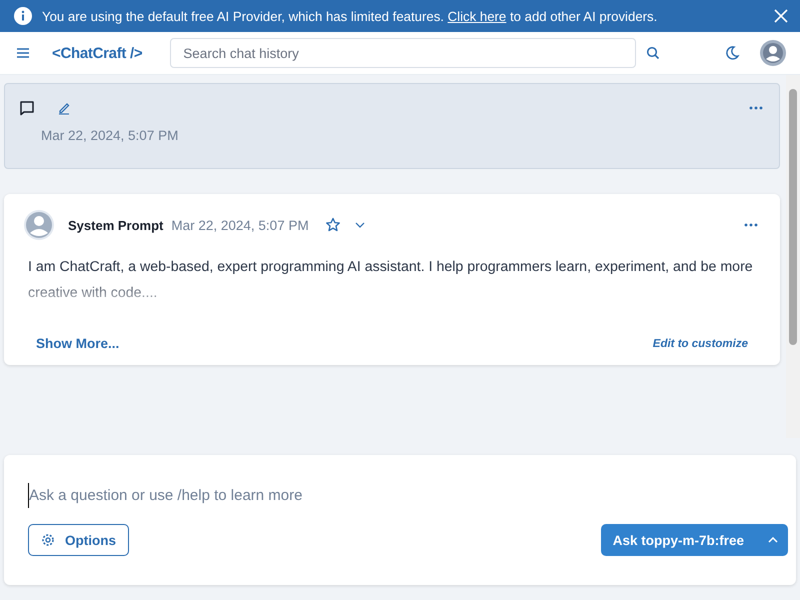  I want to click on caret-icon, so click(773, 540).